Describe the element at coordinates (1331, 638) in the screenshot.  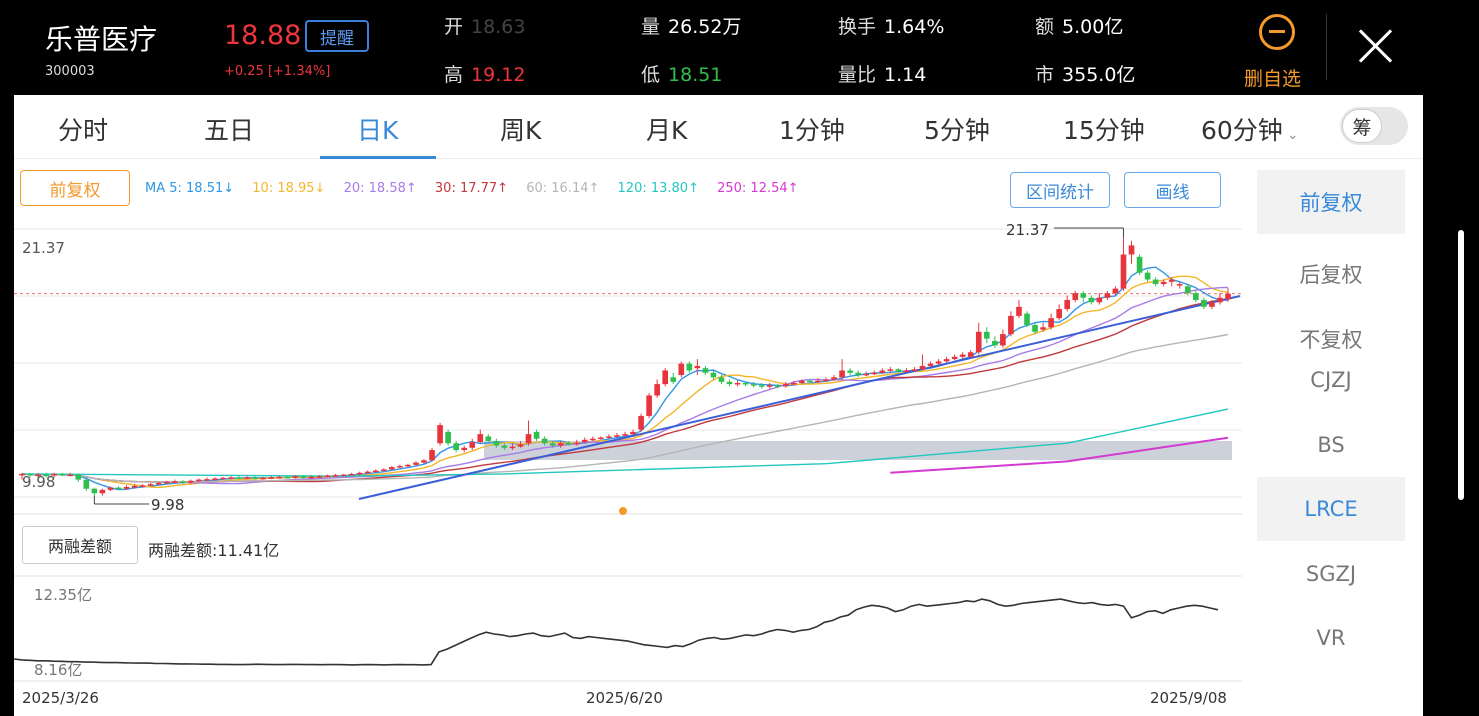
I see `side-item-vr: VR` at that location.